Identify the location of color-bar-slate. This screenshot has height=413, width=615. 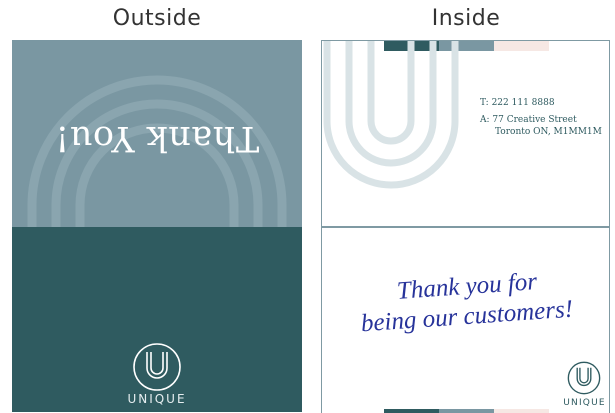
(466, 46).